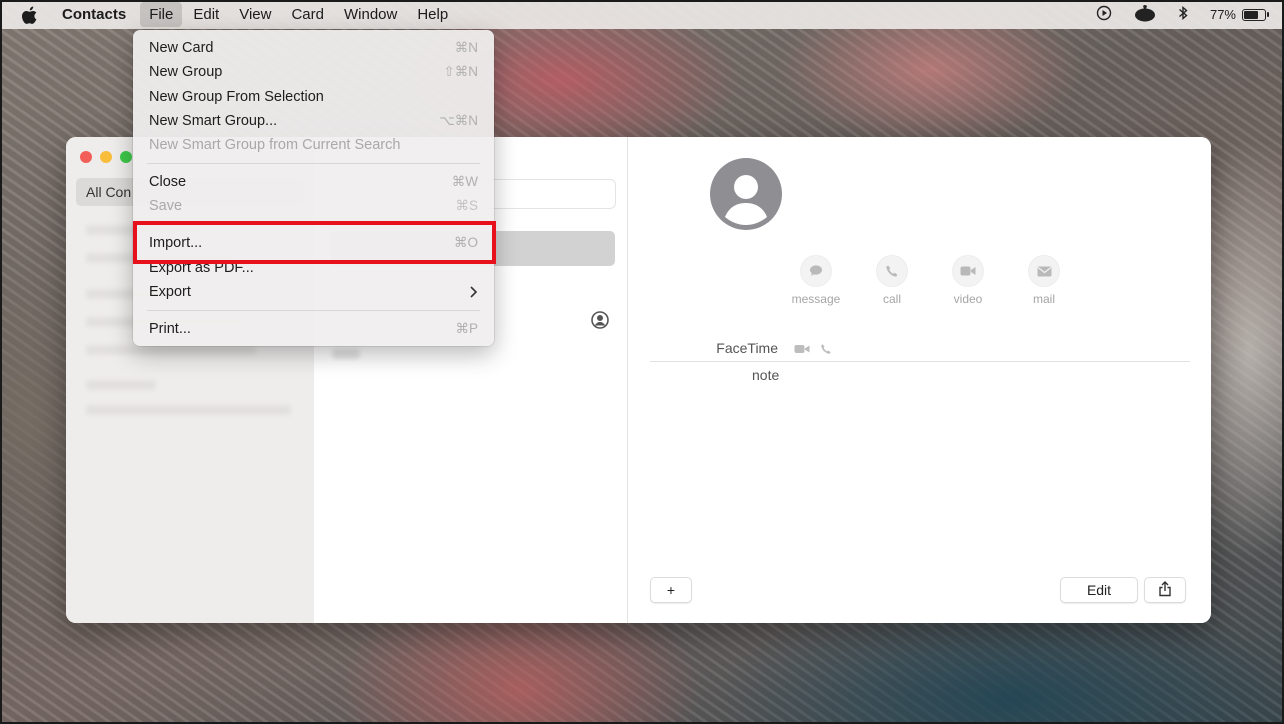  What do you see at coordinates (747, 348) in the screenshot?
I see `facetime-label: FaceTime` at bounding box center [747, 348].